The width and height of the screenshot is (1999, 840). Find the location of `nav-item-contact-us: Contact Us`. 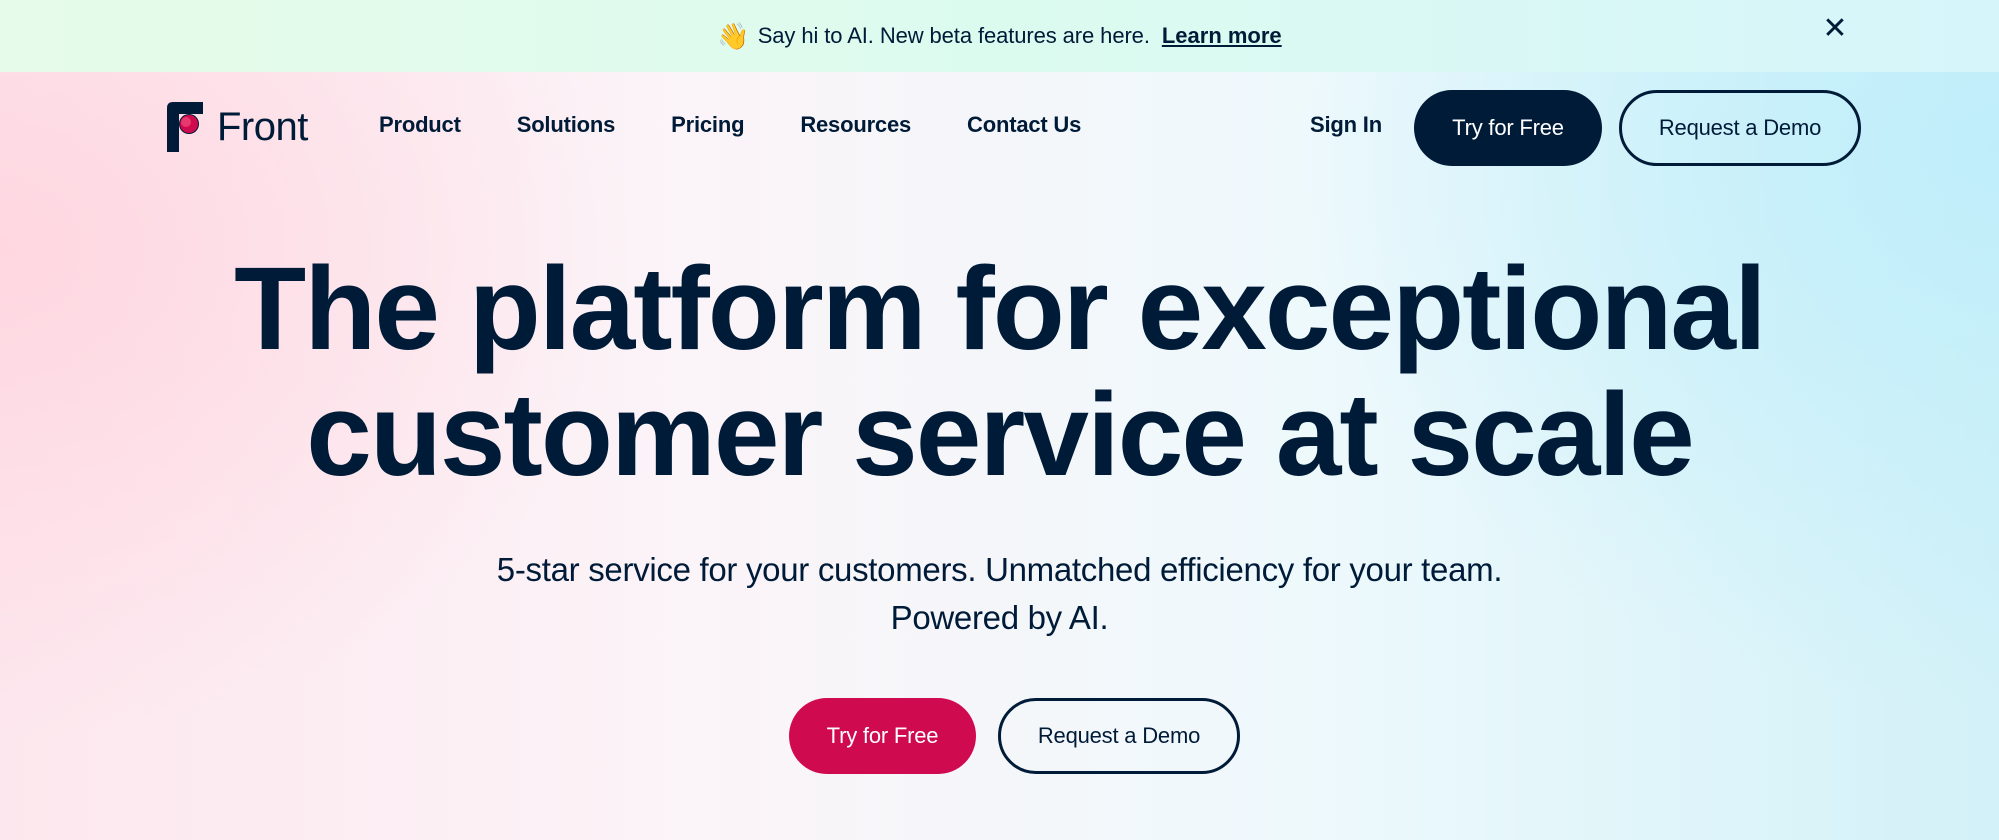

nav-item-contact-us: Contact Us is located at coordinates (1024, 125).